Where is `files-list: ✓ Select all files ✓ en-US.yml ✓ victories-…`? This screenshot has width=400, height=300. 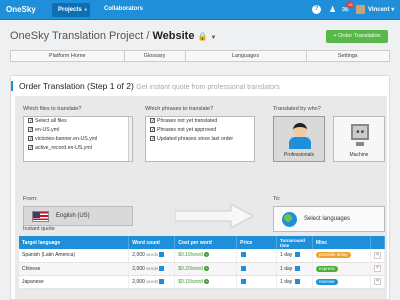
files-list: ✓ Select all files ✓ en-US.yml ✓ victories-… is located at coordinates (78, 139).